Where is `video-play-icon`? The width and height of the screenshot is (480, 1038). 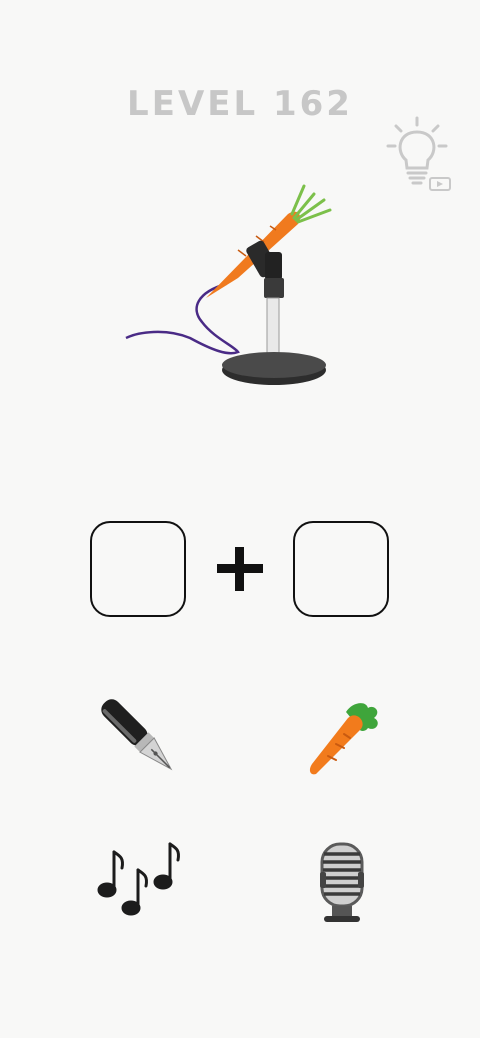 video-play-icon is located at coordinates (440, 184).